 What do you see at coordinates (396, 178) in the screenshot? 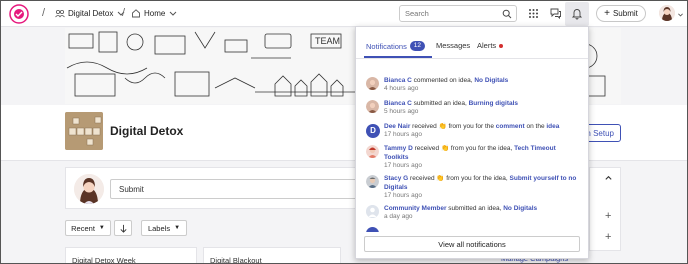
I see `notification-actor: Stacy G` at bounding box center [396, 178].